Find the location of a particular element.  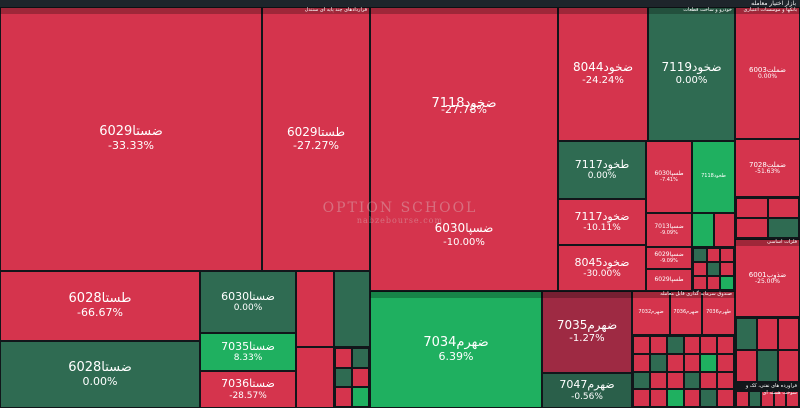

cell-symbol: طخود7118 is located at coordinates (713, 176).